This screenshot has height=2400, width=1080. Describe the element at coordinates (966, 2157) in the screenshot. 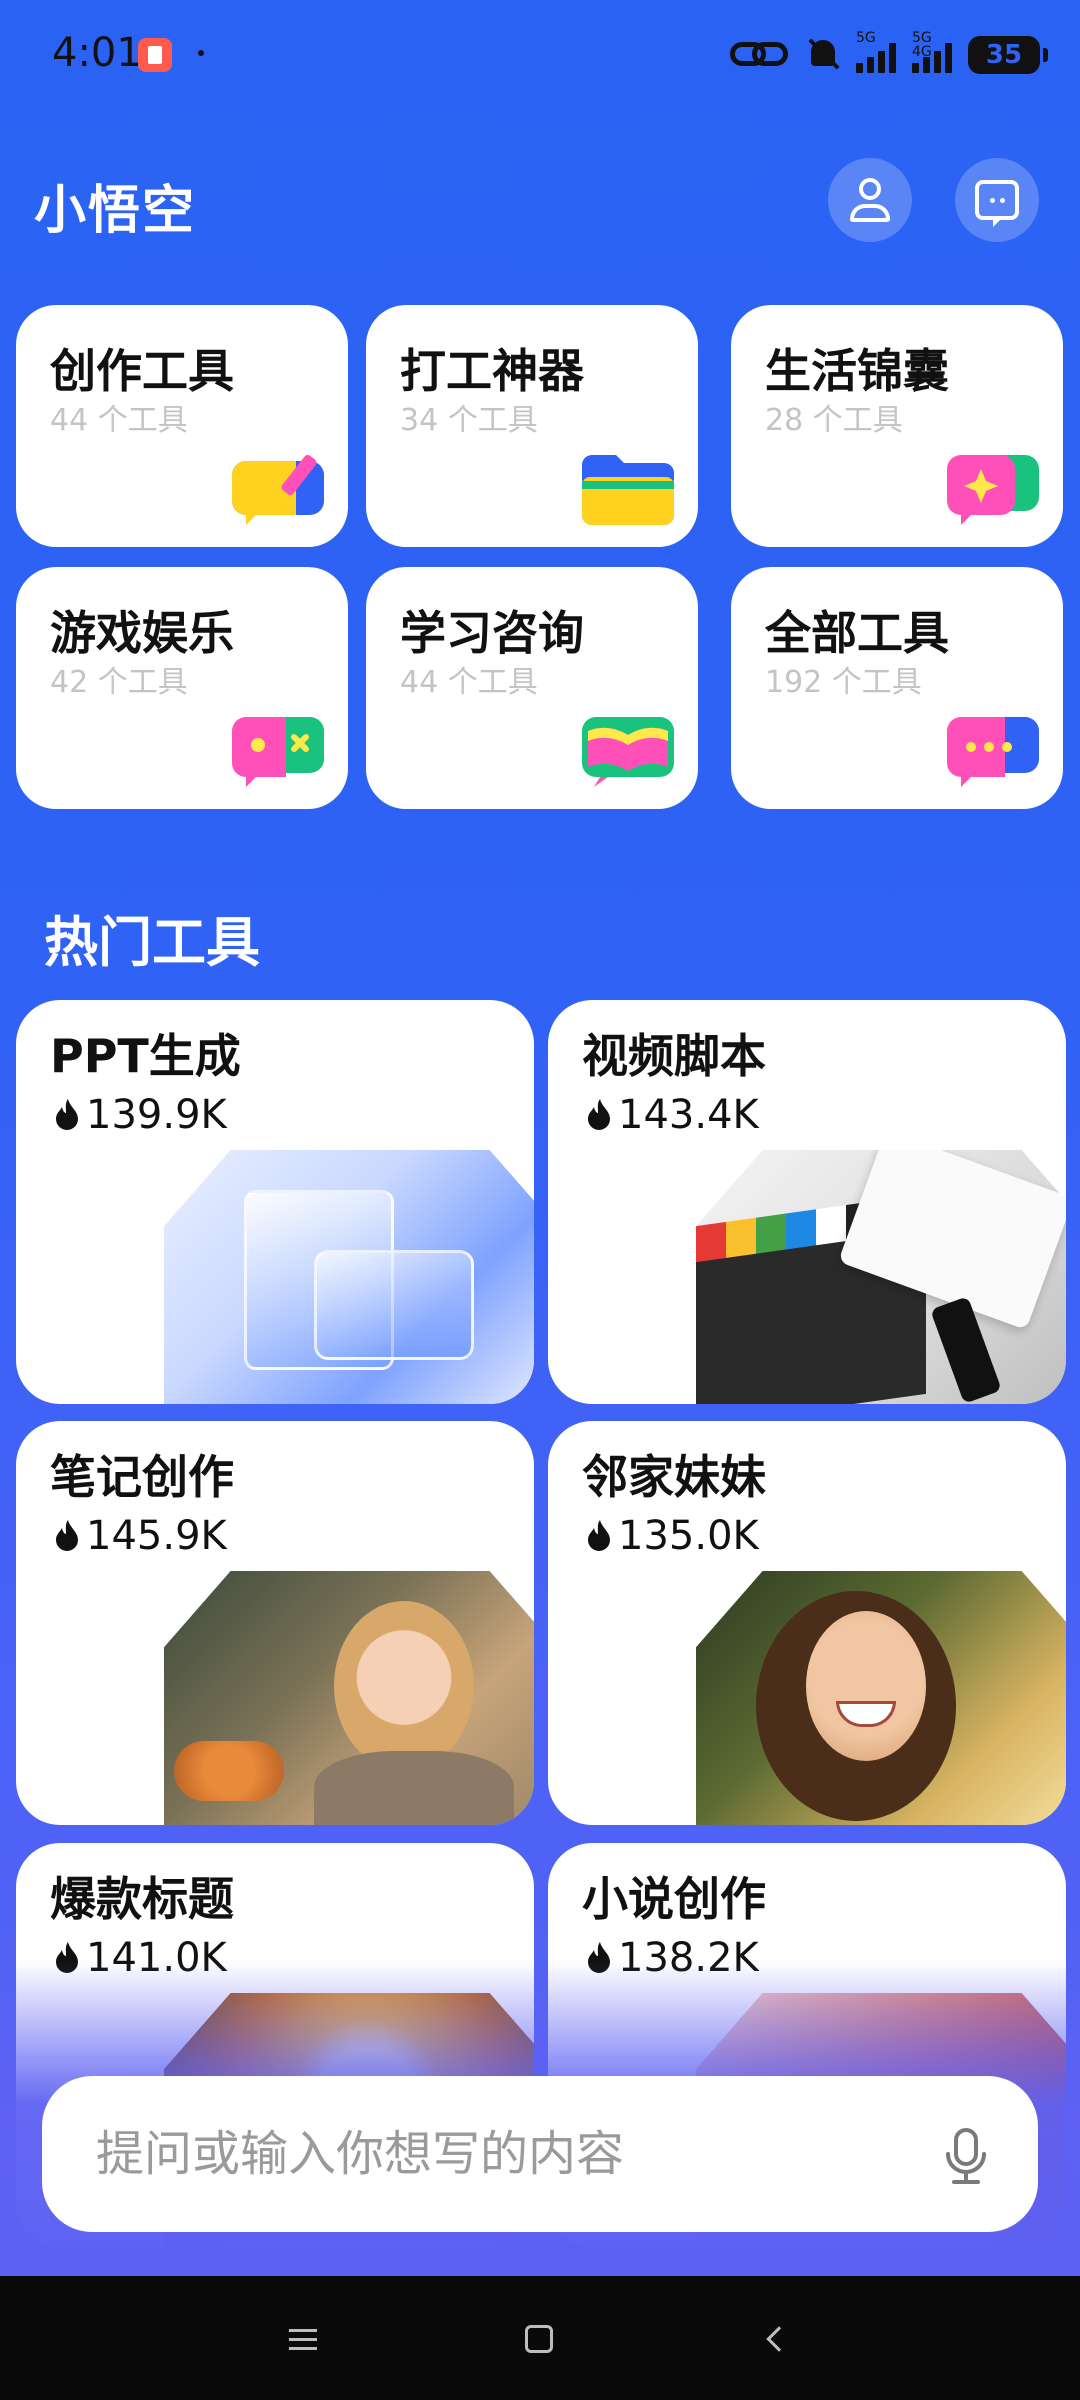

I see `microphone-icon` at that location.